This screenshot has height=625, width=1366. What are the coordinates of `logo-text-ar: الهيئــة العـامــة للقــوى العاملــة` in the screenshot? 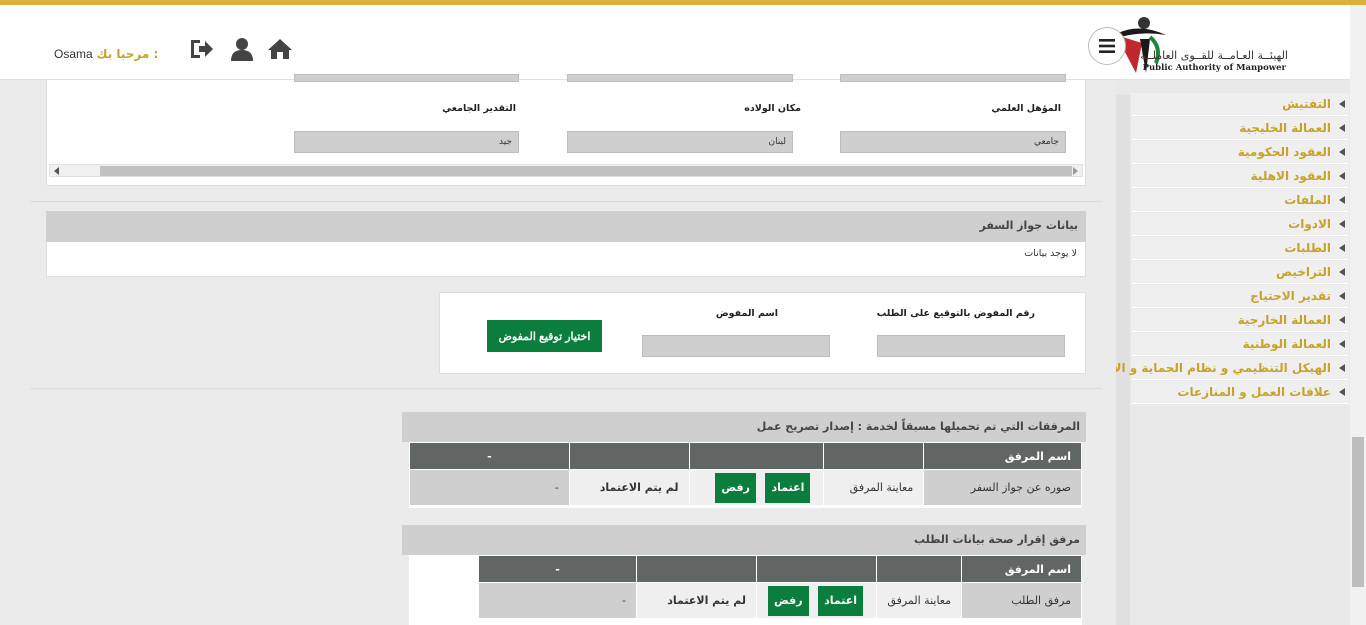 It's located at (1214, 55).